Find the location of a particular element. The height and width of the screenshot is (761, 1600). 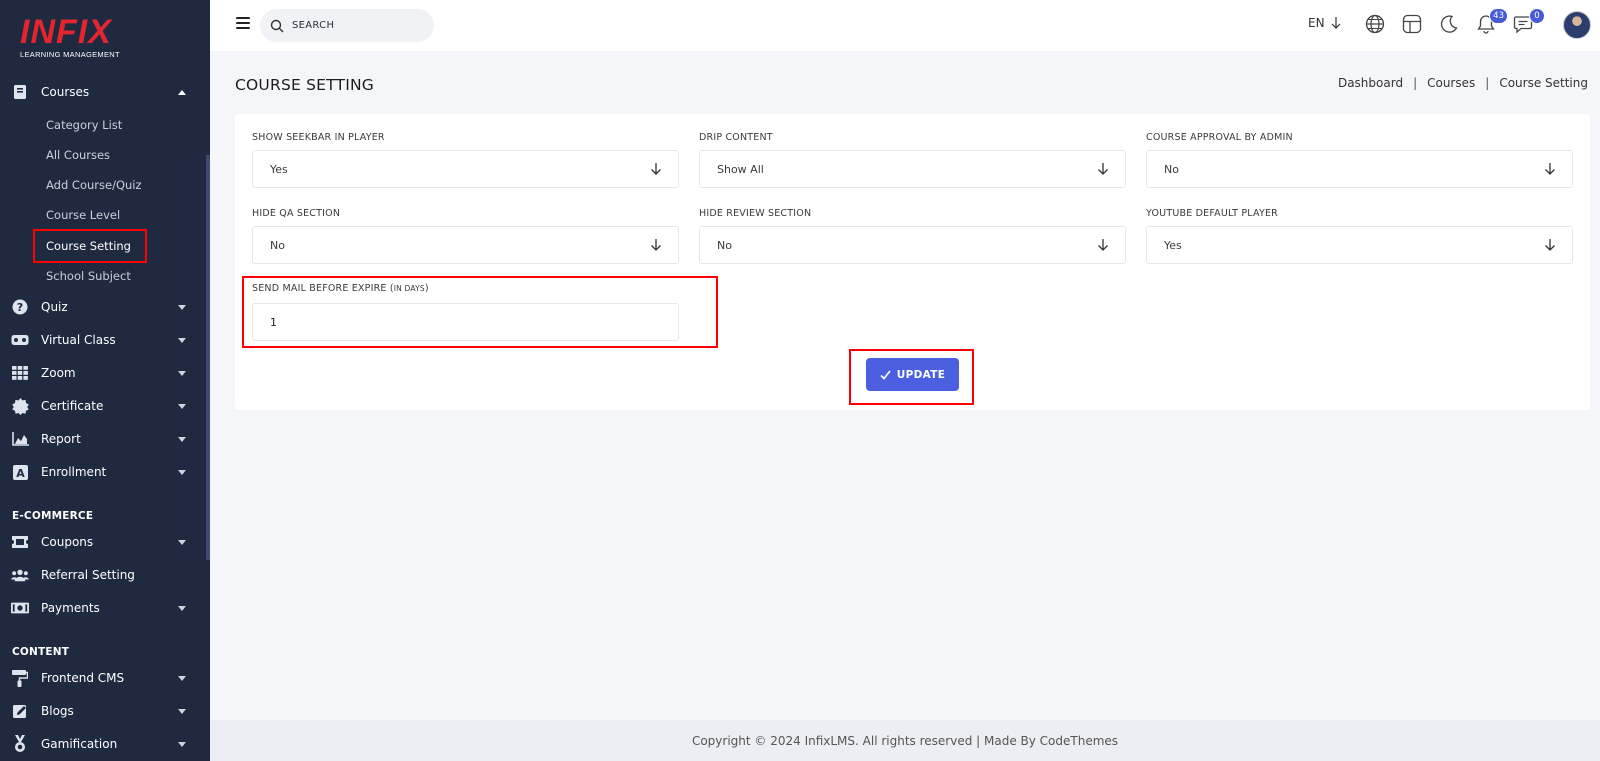

sidebar-subitem-category-list: Category List is located at coordinates (84, 125).